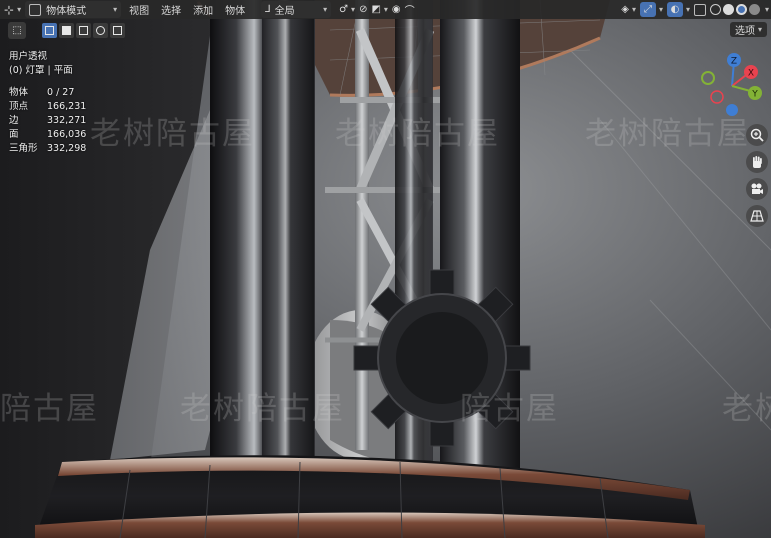 Image resolution: width=771 pixels, height=538 pixels. What do you see at coordinates (754, 95) in the screenshot?
I see `y-axis-label: Y` at bounding box center [754, 95].